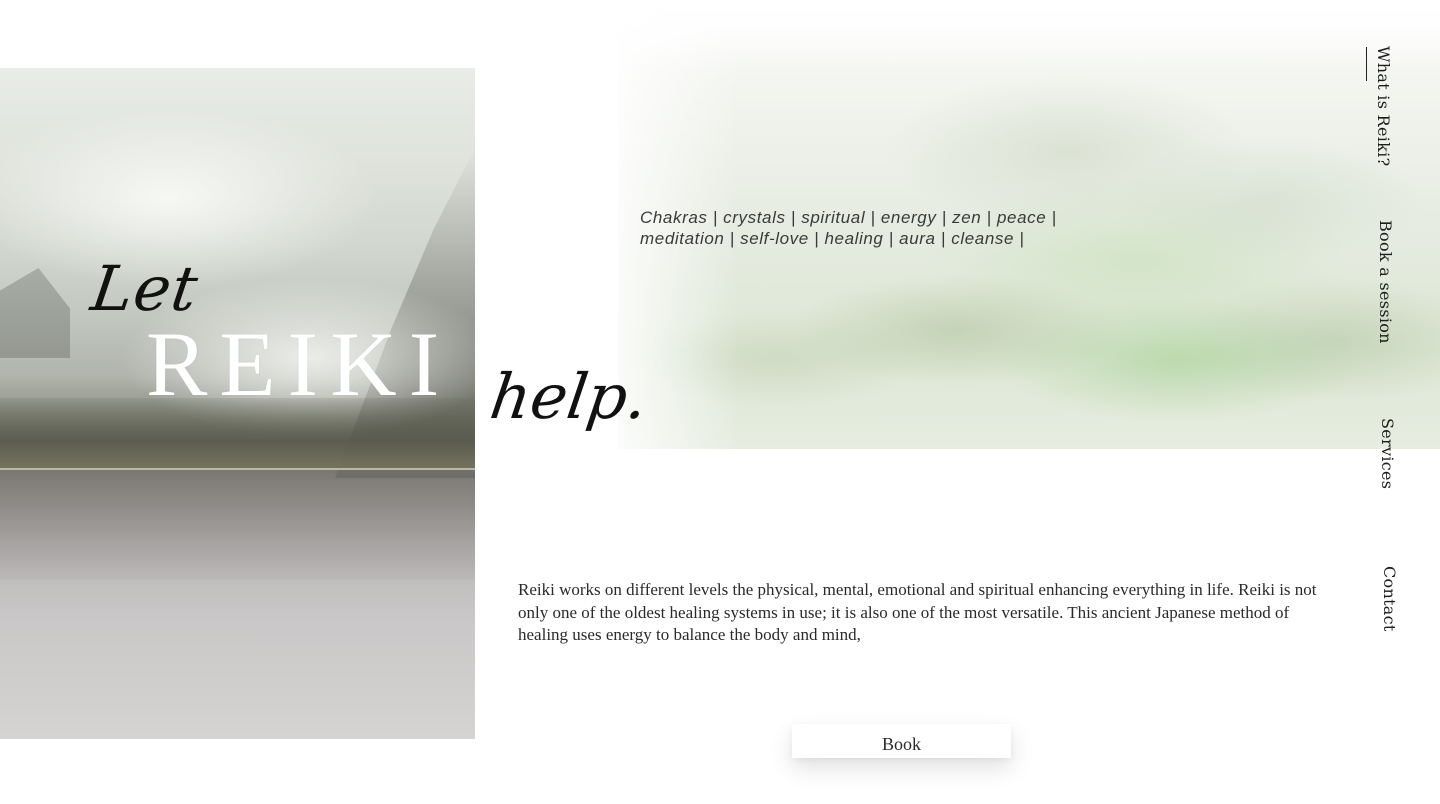 This screenshot has width=1440, height=804. I want to click on nav-item-contact: Contact, so click(1389, 599).